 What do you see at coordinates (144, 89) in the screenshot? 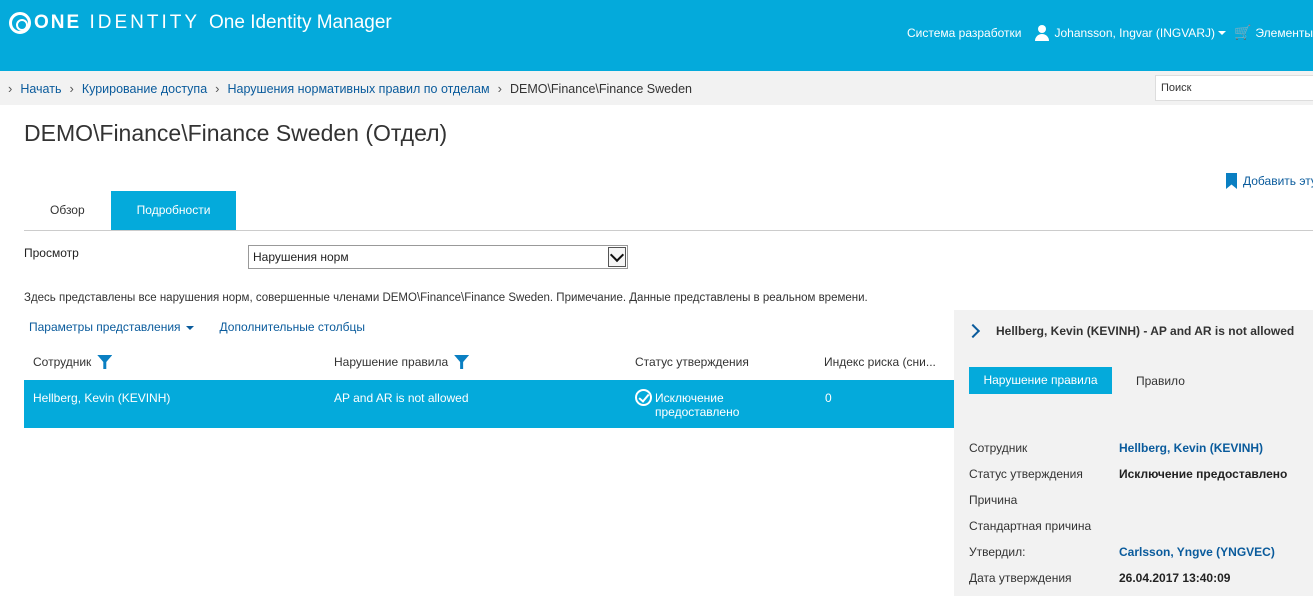
I see `breadcrumb-access-curation: Курирование доступа` at bounding box center [144, 89].